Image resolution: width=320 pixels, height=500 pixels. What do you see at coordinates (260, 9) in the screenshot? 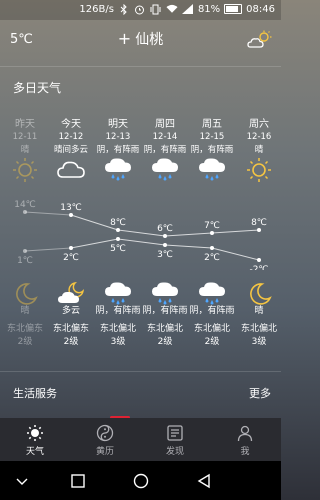
I see `clock: 08:46` at bounding box center [260, 9].